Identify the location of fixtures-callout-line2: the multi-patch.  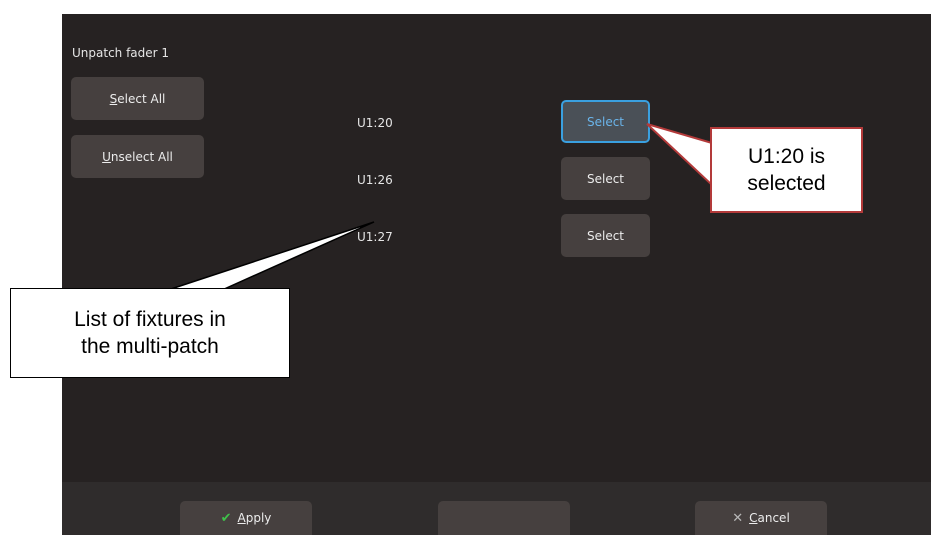
(150, 346).